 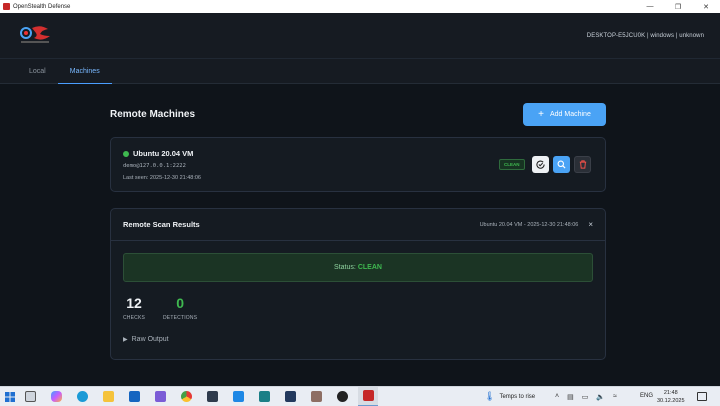 What do you see at coordinates (615, 397) in the screenshot?
I see `wifi-icon: ≈` at bounding box center [615, 397].